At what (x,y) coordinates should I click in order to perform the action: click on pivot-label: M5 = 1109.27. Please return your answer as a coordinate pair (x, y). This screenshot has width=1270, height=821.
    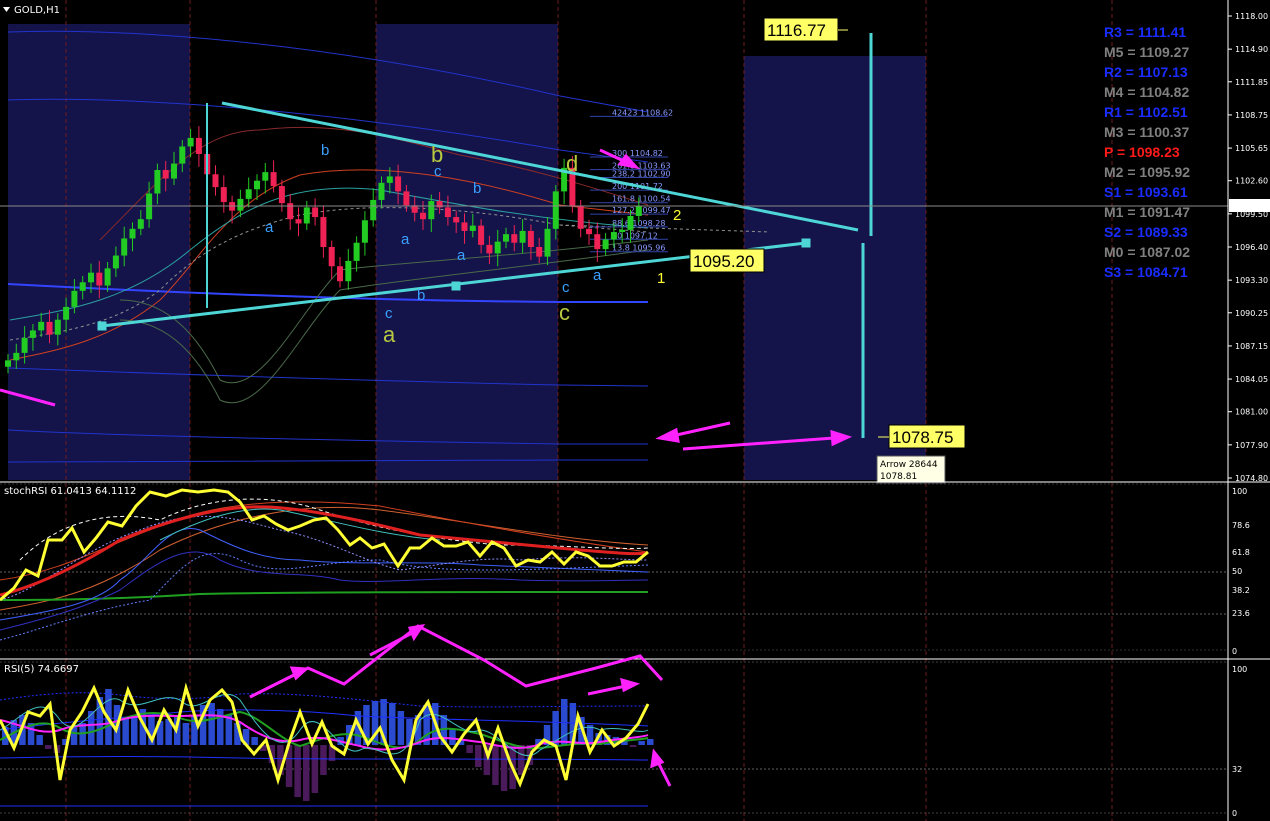
    Looking at the image, I should click on (1146, 52).